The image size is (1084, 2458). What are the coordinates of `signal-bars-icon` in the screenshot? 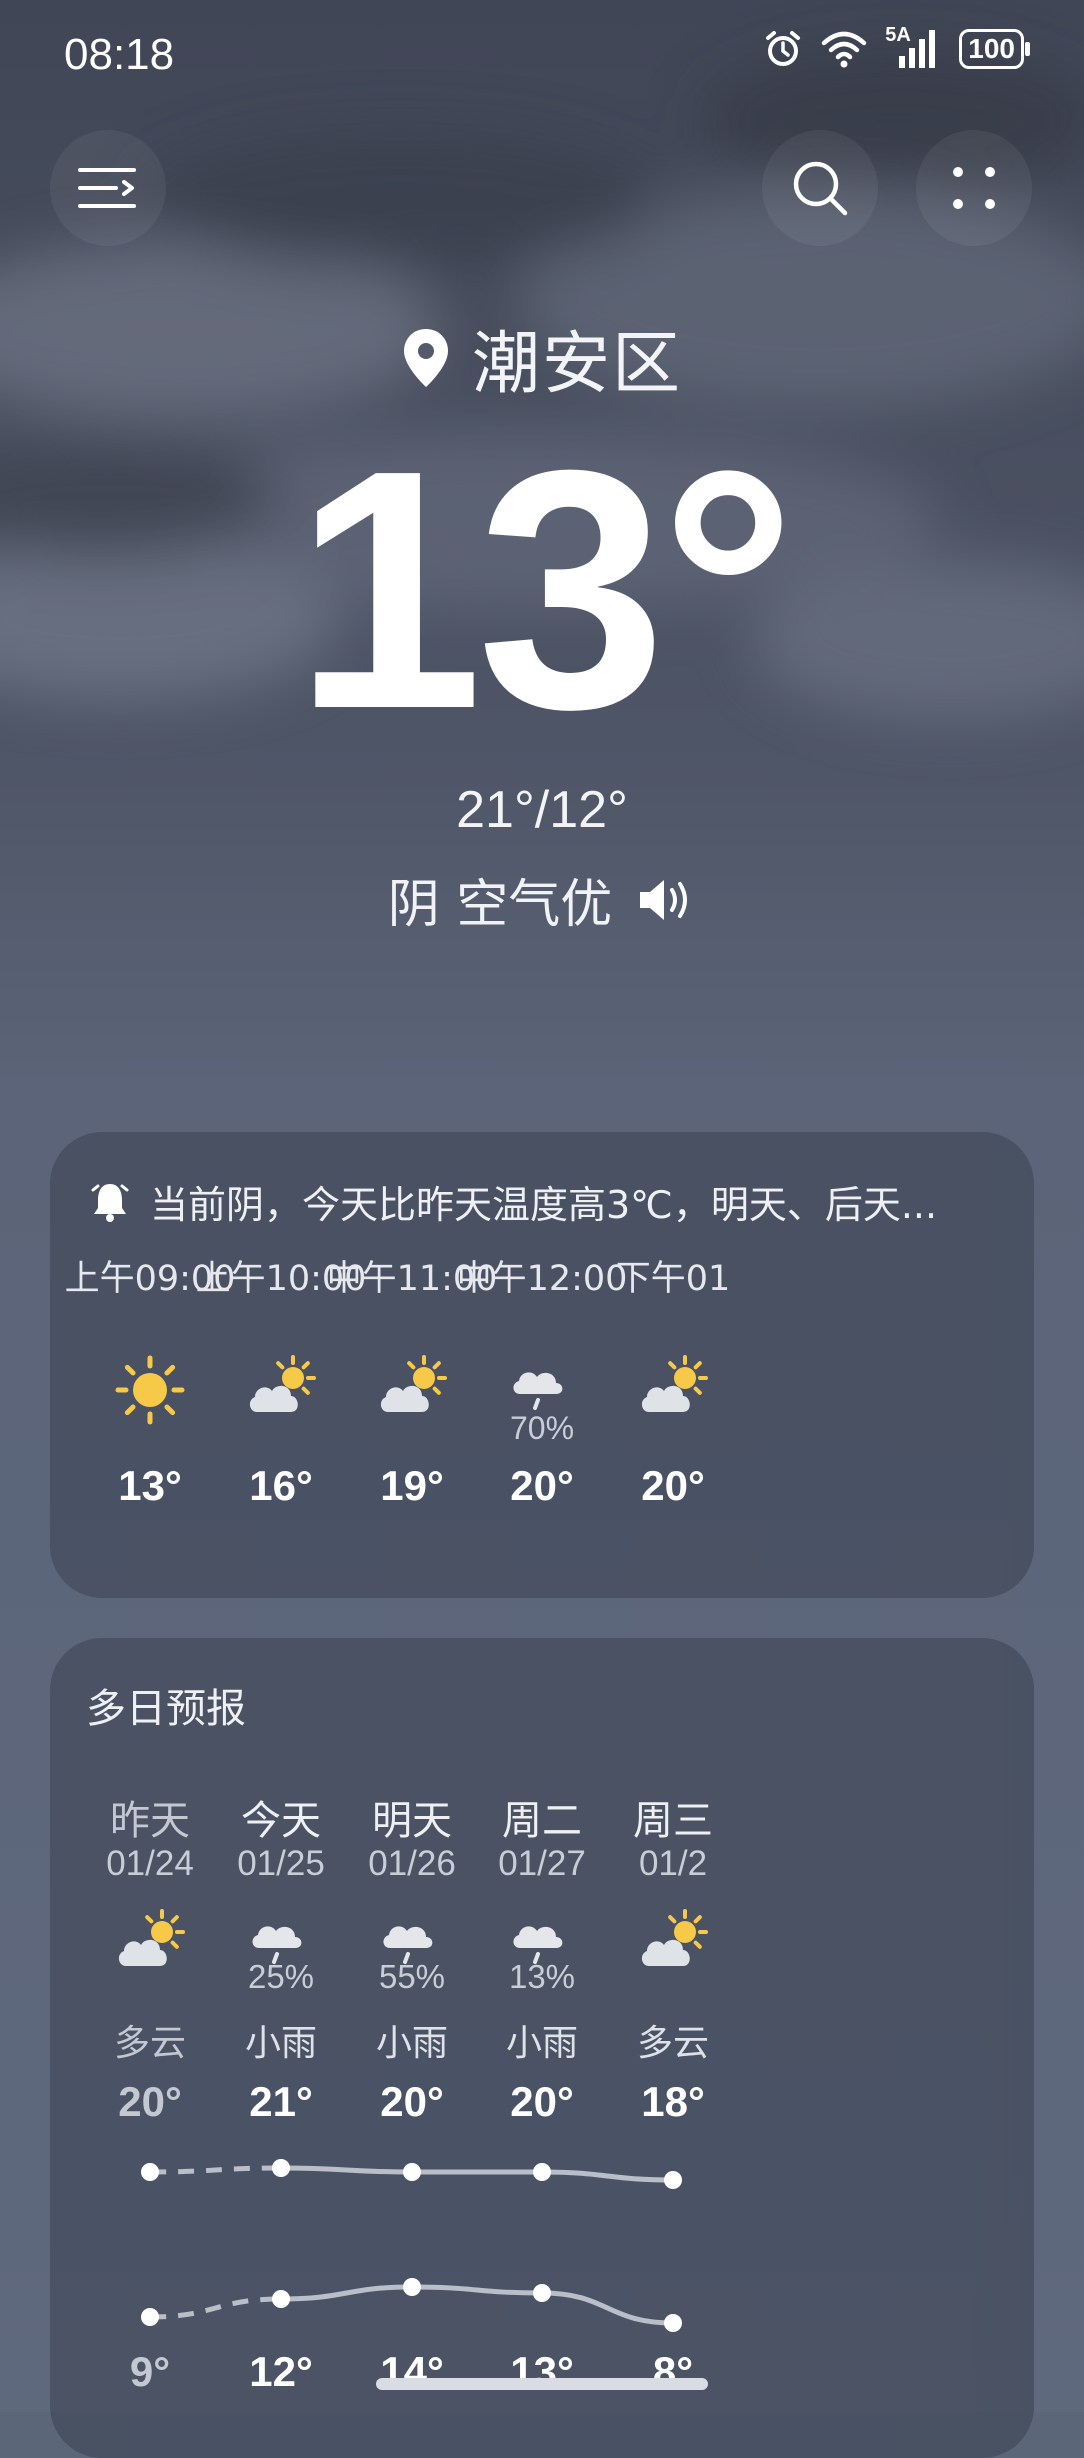 It's located at (917, 49).